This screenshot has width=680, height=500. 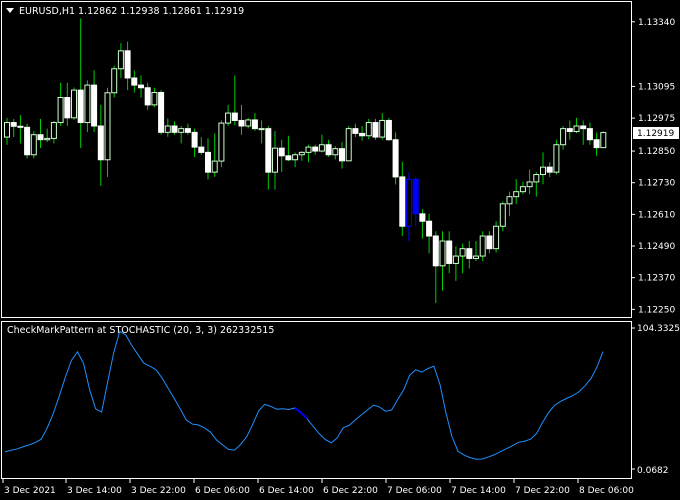 I want to click on ohlc-values: 1.12862 1.12938 1.12861 1.12919, so click(x=161, y=11).